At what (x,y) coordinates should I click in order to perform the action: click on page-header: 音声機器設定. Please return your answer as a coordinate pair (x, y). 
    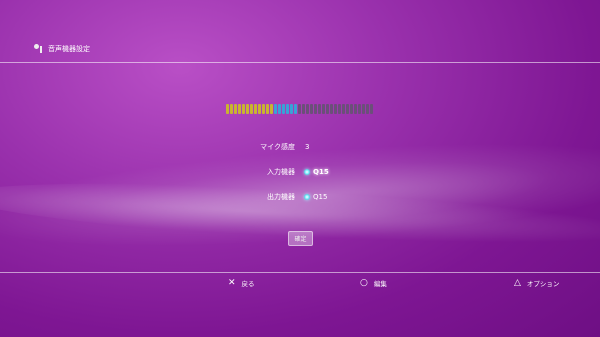
    Looking at the image, I should click on (62, 49).